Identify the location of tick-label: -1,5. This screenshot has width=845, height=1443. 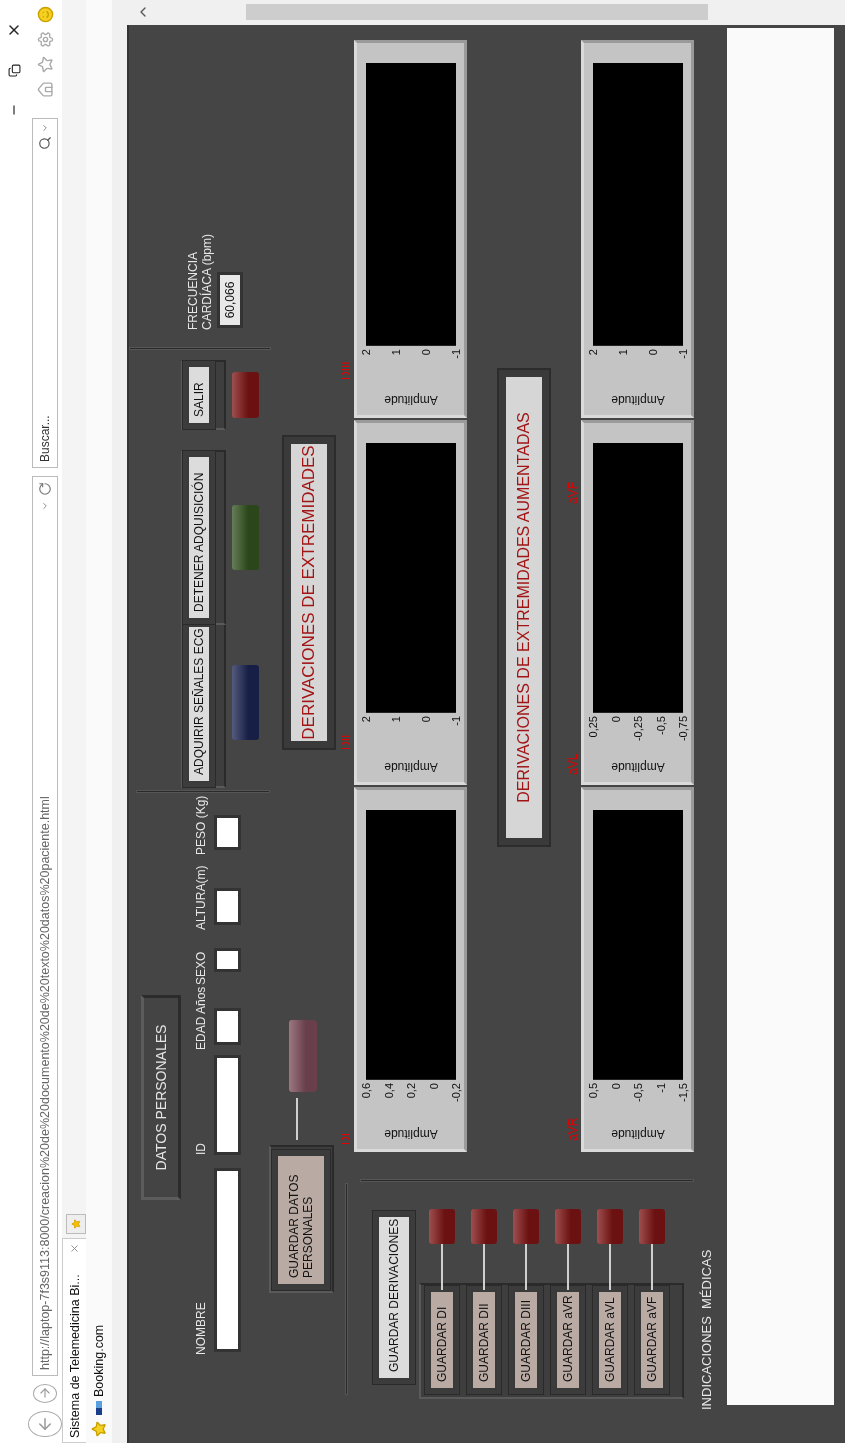
(683, 1092).